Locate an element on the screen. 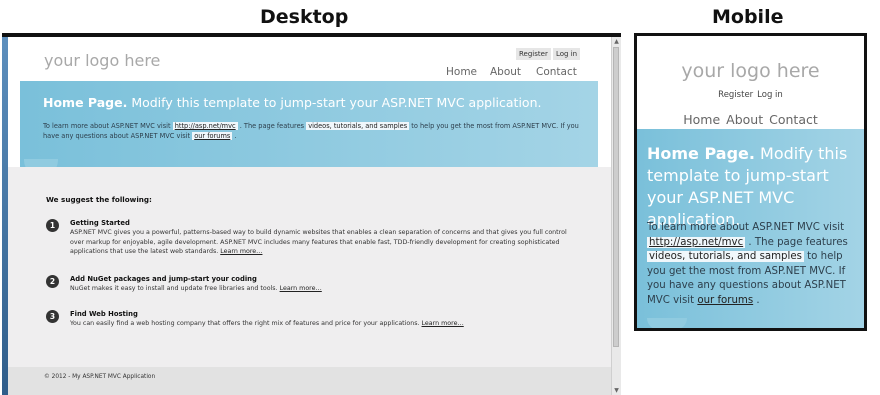 The image size is (880, 395). step-number-badge: 3 is located at coordinates (52, 316).